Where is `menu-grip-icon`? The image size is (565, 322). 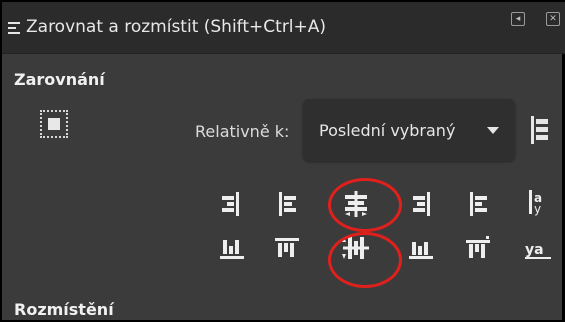
menu-grip-icon is located at coordinates (14, 29).